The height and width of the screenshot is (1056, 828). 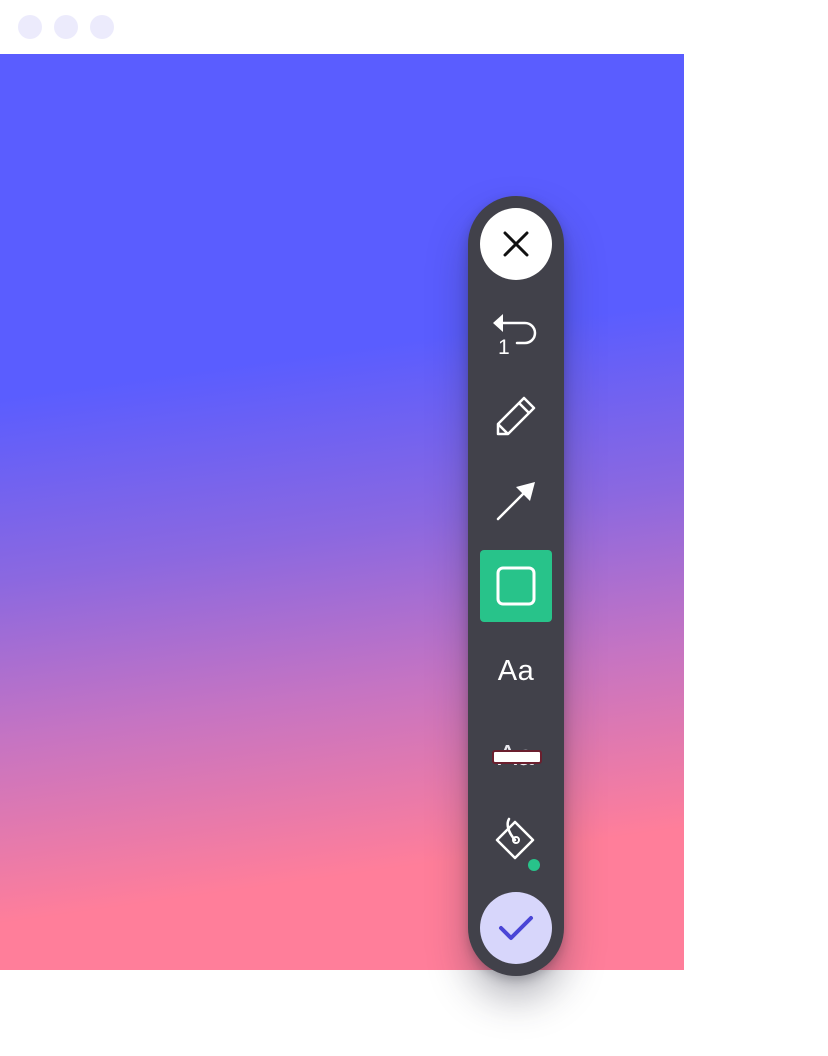 I want to click on window-dot-close, so click(x=30, y=27).